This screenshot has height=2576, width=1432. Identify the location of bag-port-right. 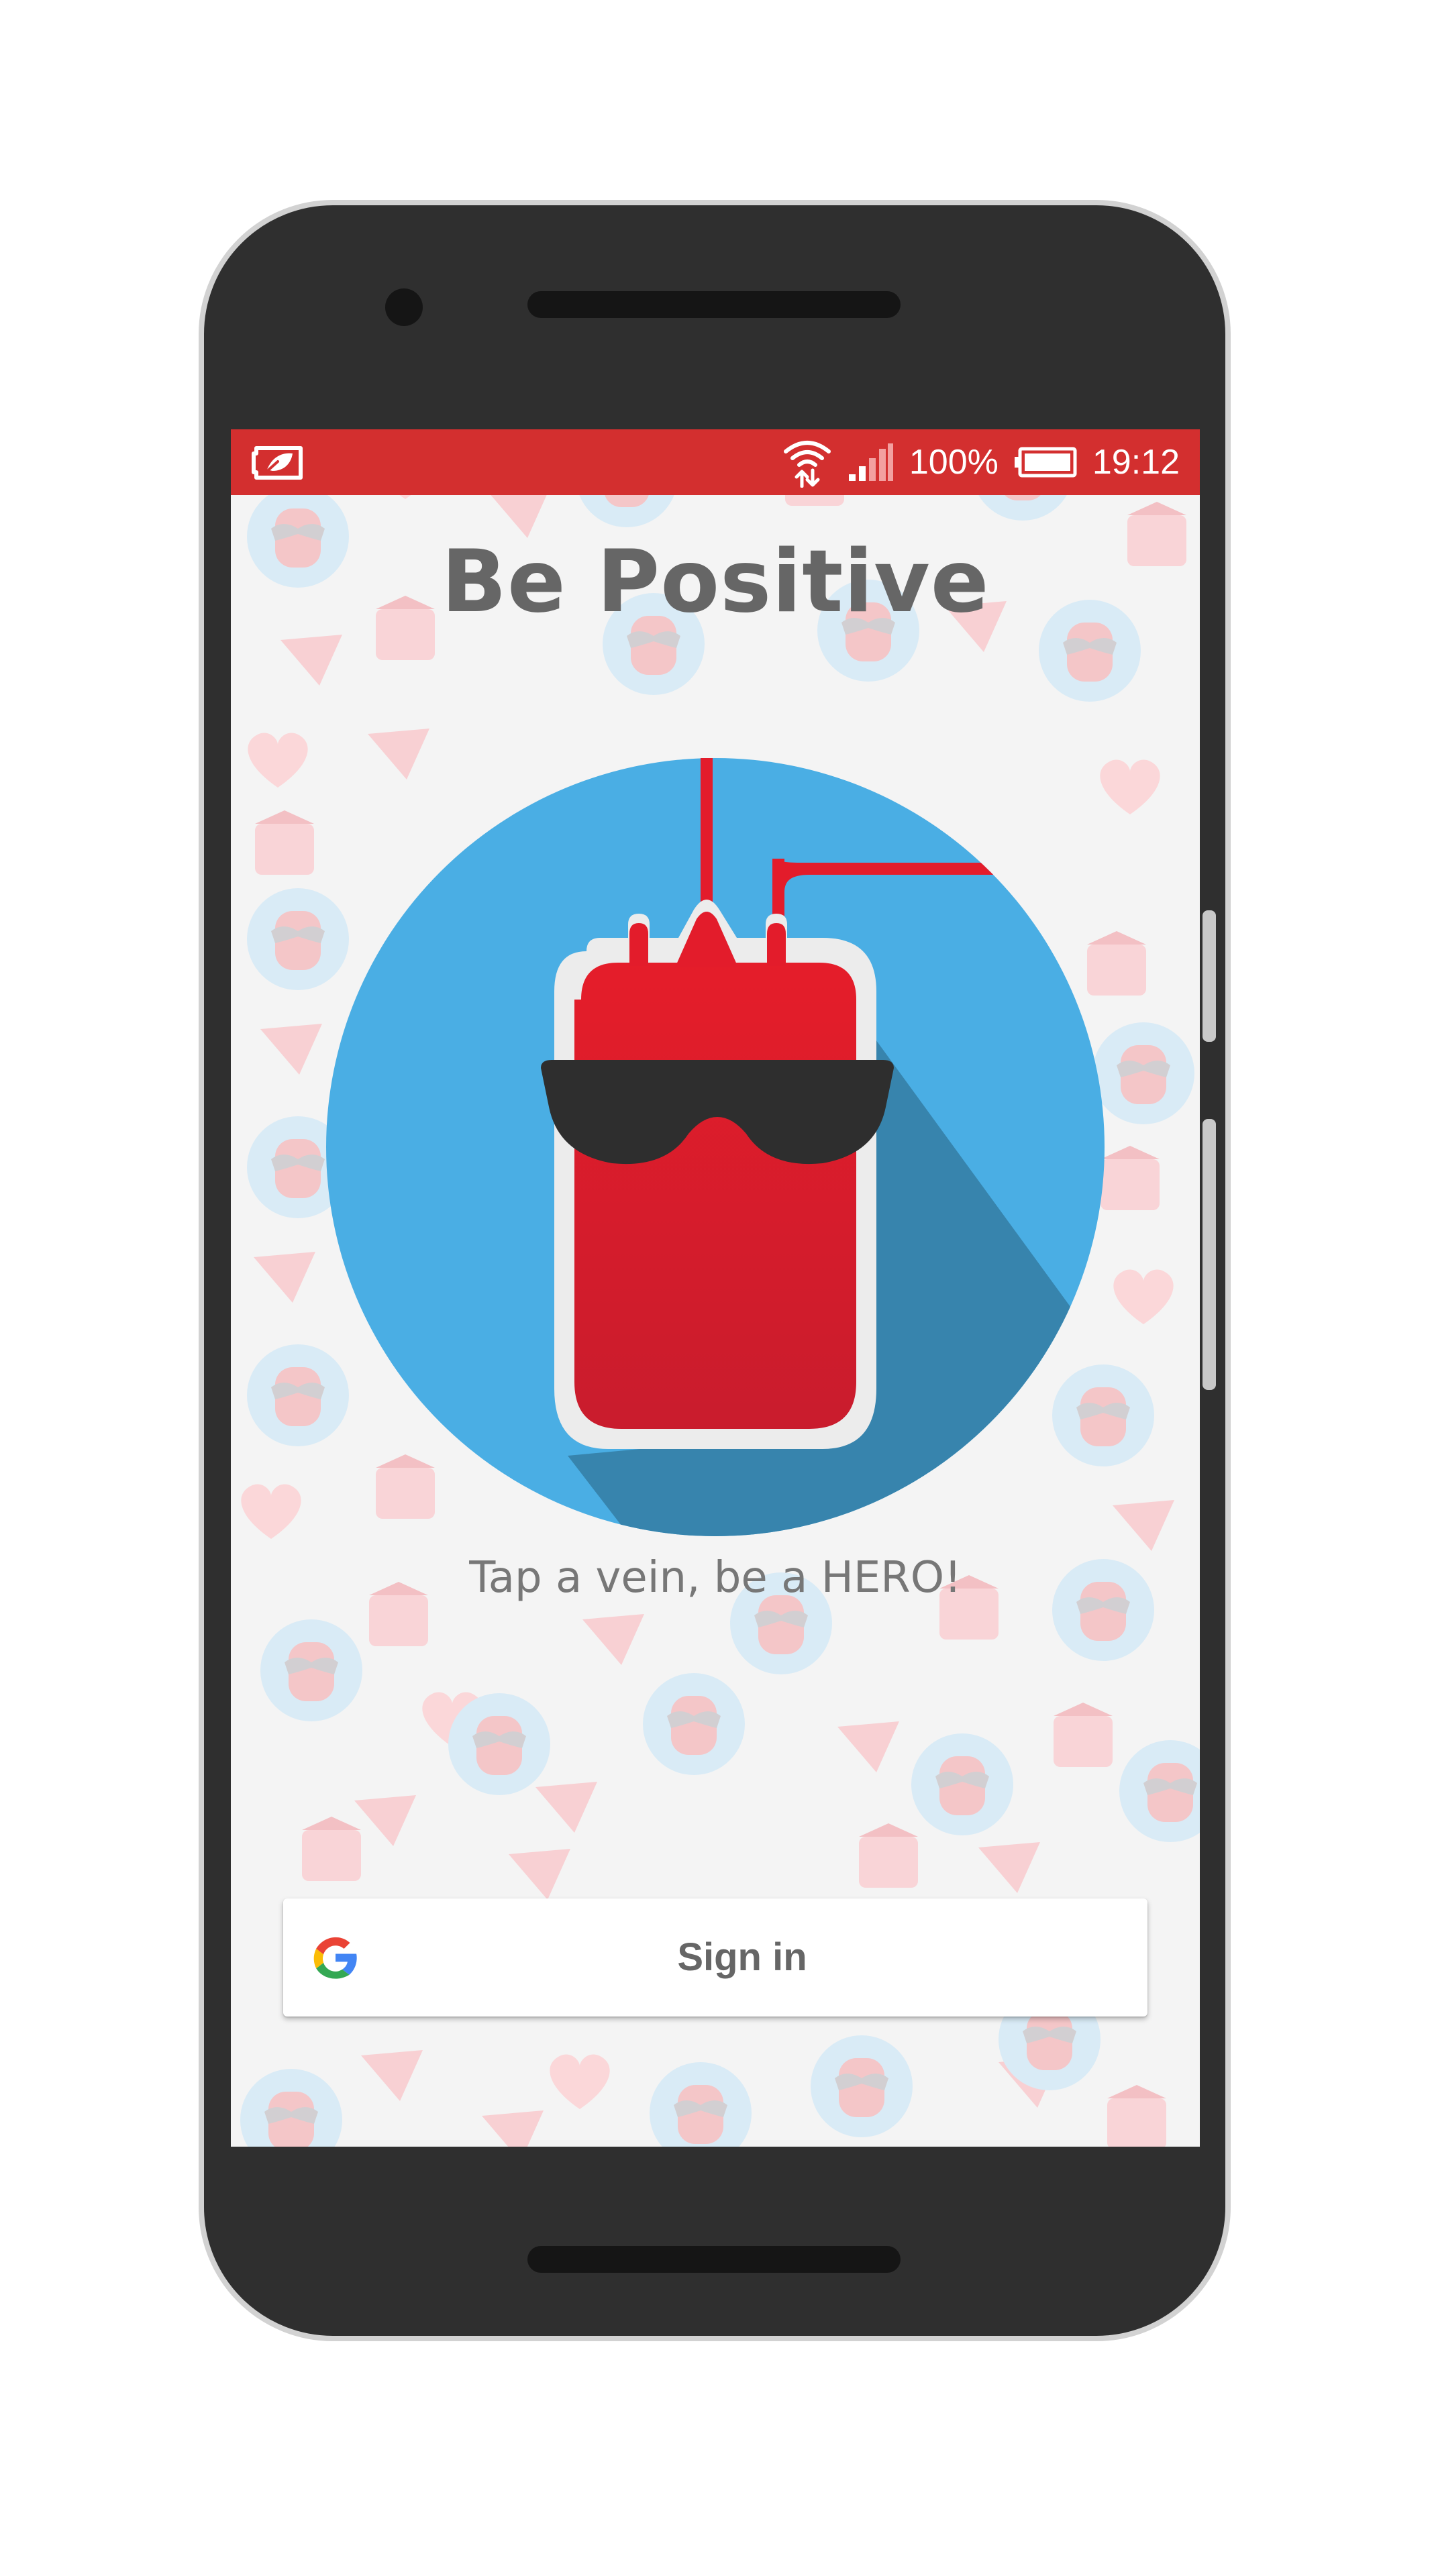
(777, 944).